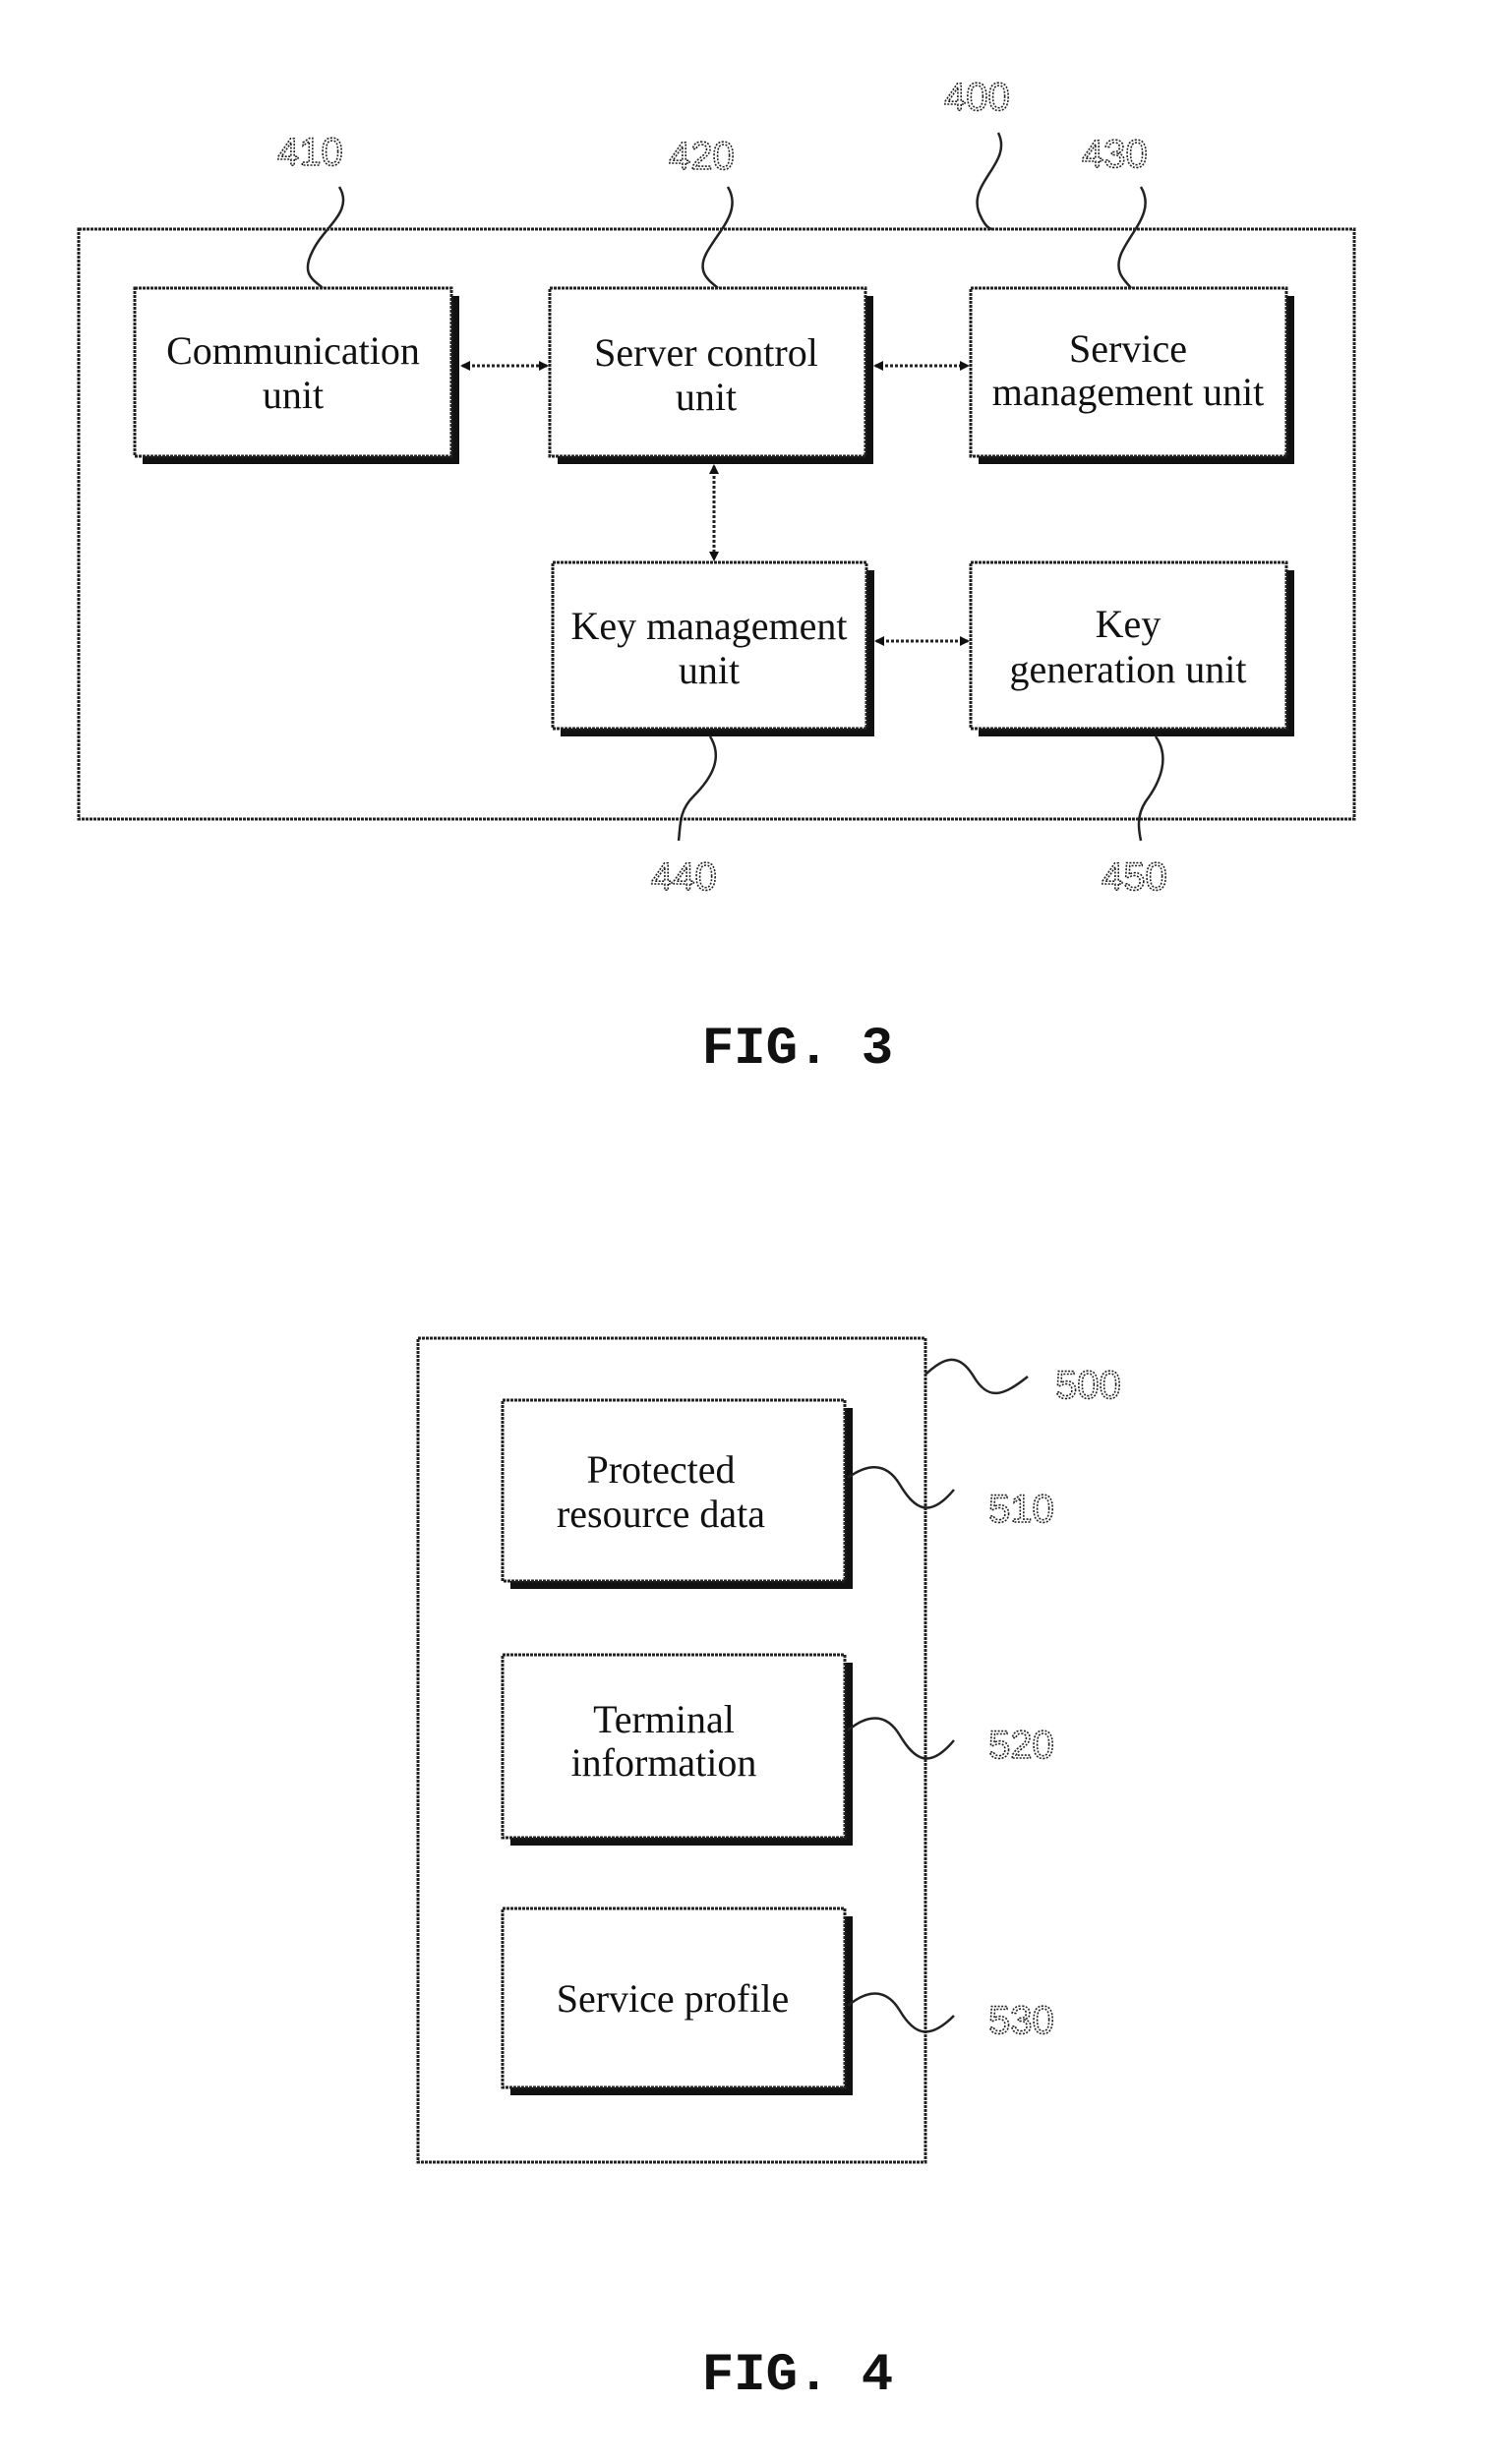 The width and height of the screenshot is (1489, 2464). What do you see at coordinates (293, 395) in the screenshot?
I see `block-410-line2: unit` at bounding box center [293, 395].